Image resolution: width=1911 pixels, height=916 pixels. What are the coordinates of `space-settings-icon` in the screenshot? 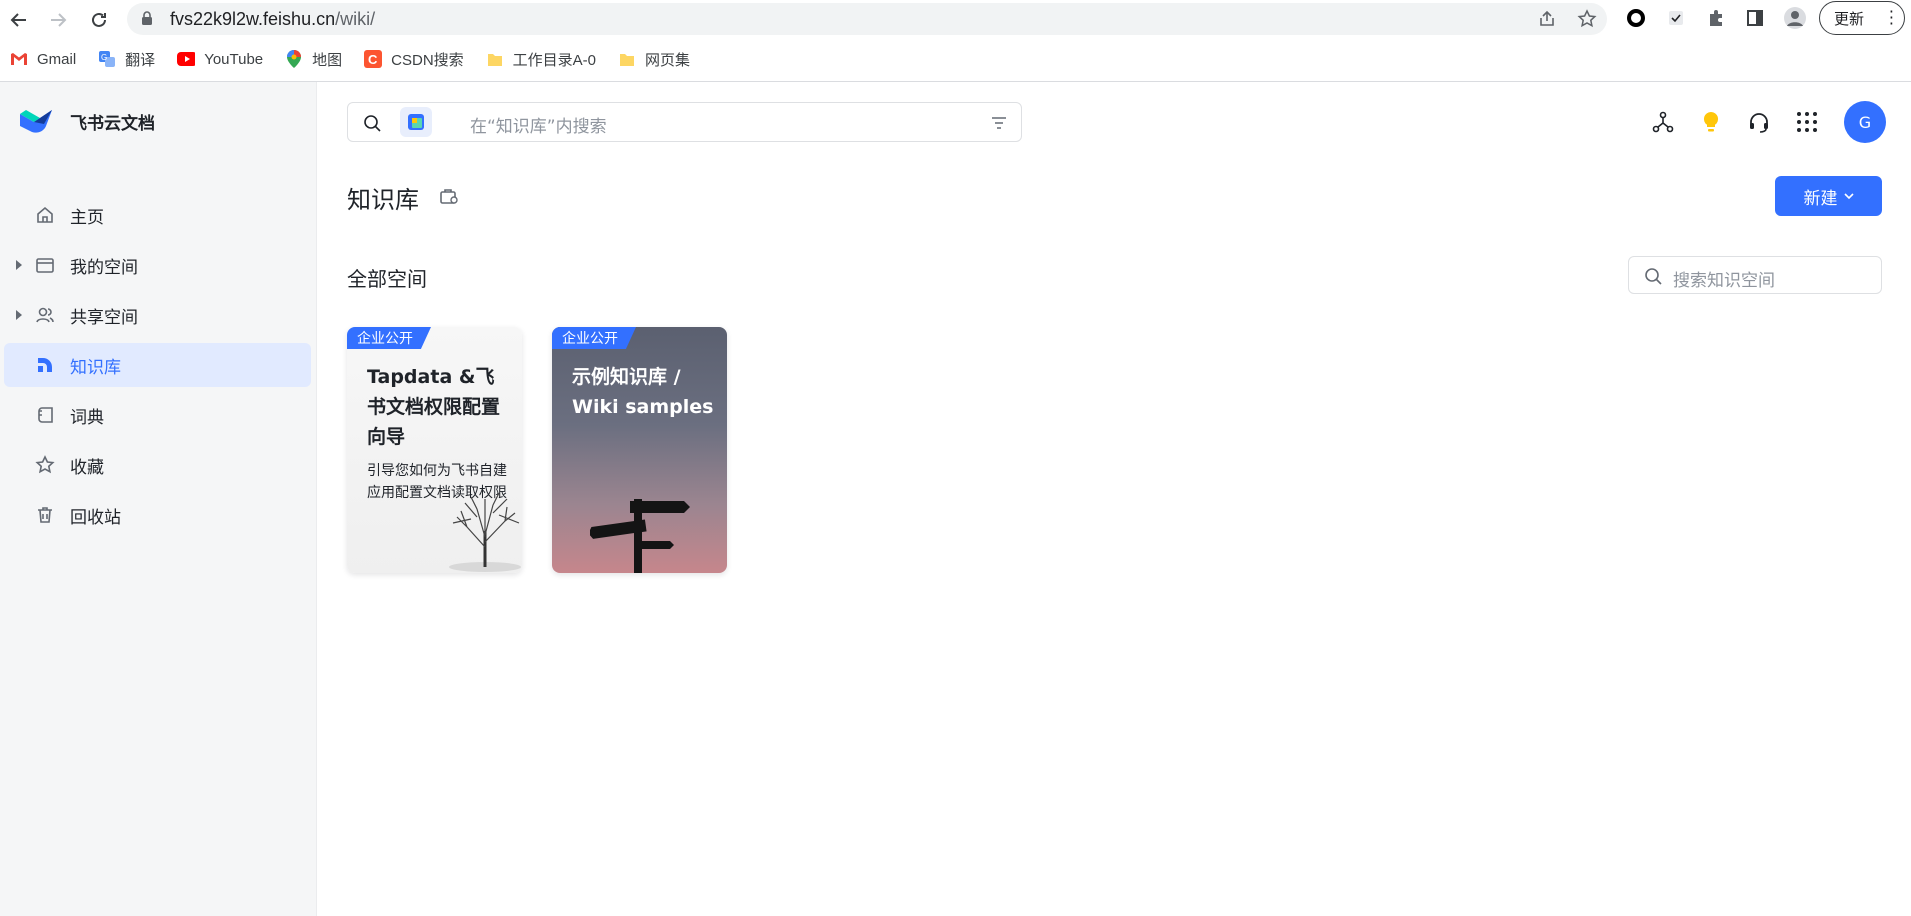 It's located at (449, 196).